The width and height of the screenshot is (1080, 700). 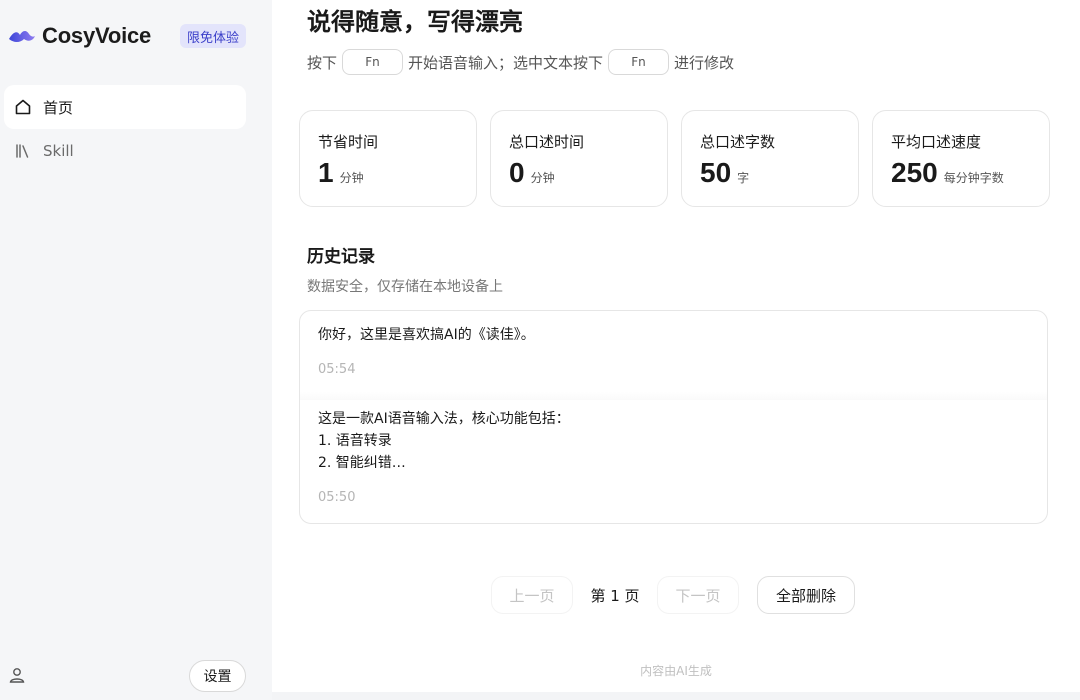 What do you see at coordinates (973, 178) in the screenshot?
I see `stat-unit: 每分钟字数` at bounding box center [973, 178].